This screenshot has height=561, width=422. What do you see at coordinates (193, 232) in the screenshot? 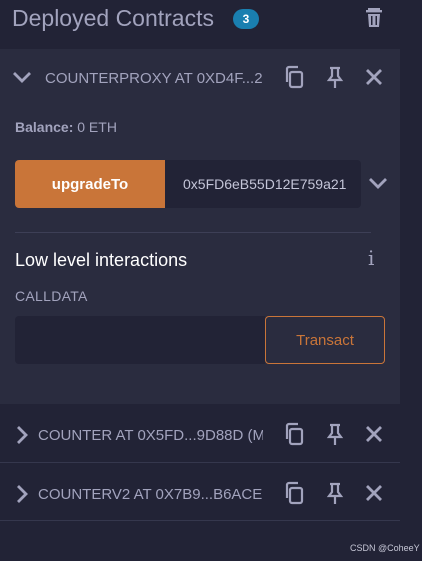
I see `section-divider` at bounding box center [193, 232].